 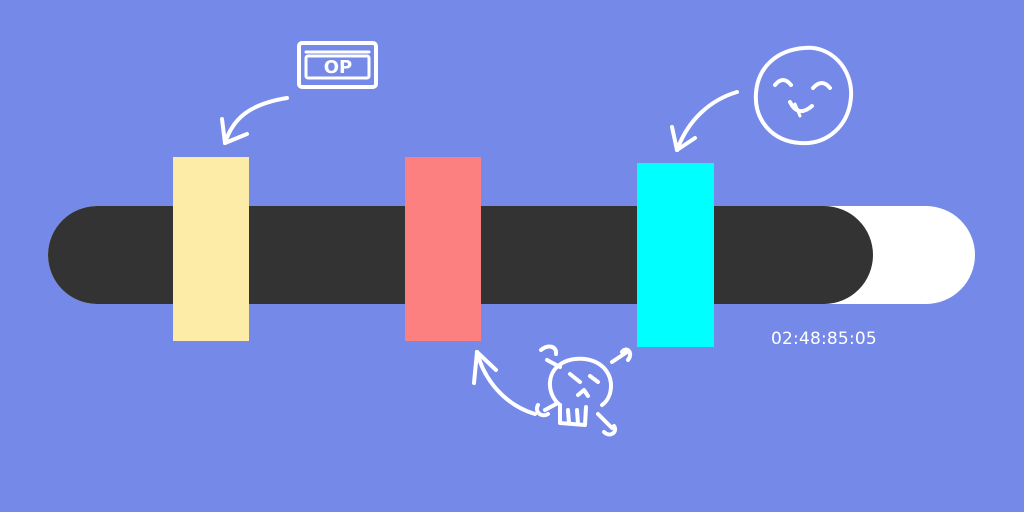 I want to click on timestamp-label: 02:48:85:05, so click(x=824, y=339).